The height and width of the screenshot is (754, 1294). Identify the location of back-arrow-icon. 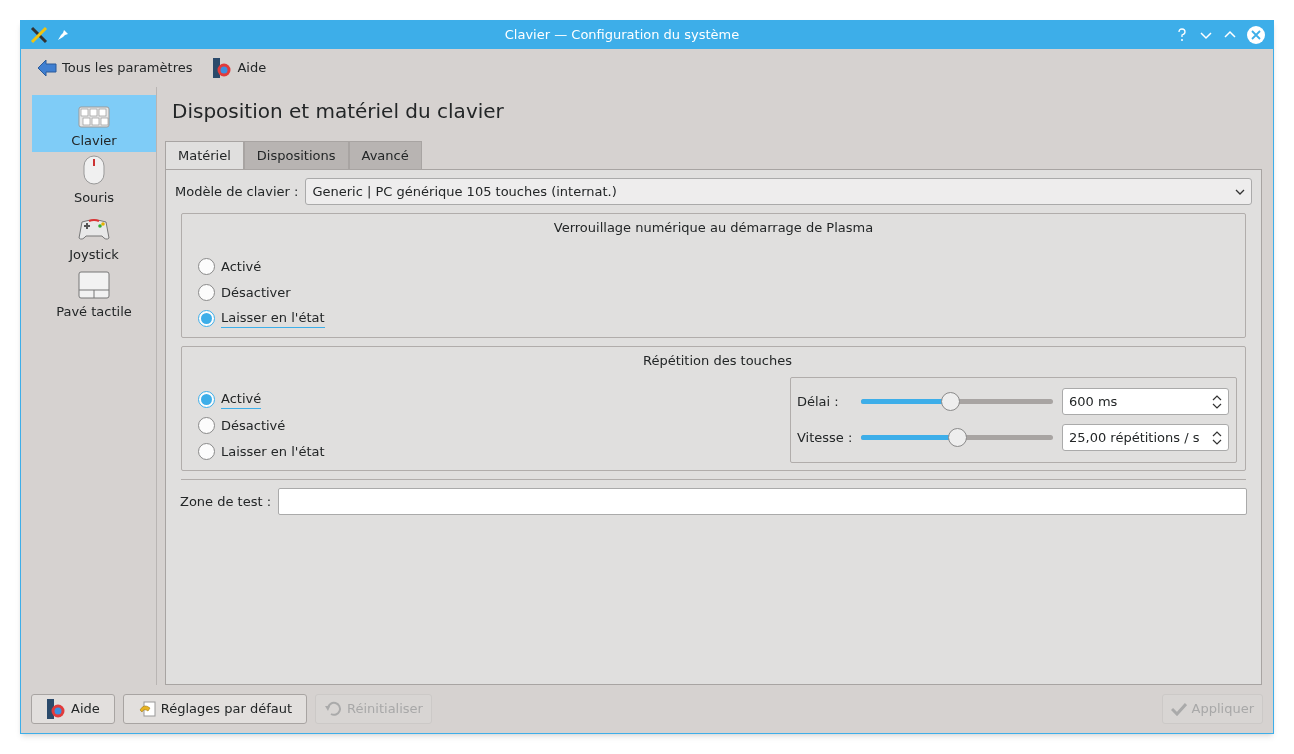
(47, 68).